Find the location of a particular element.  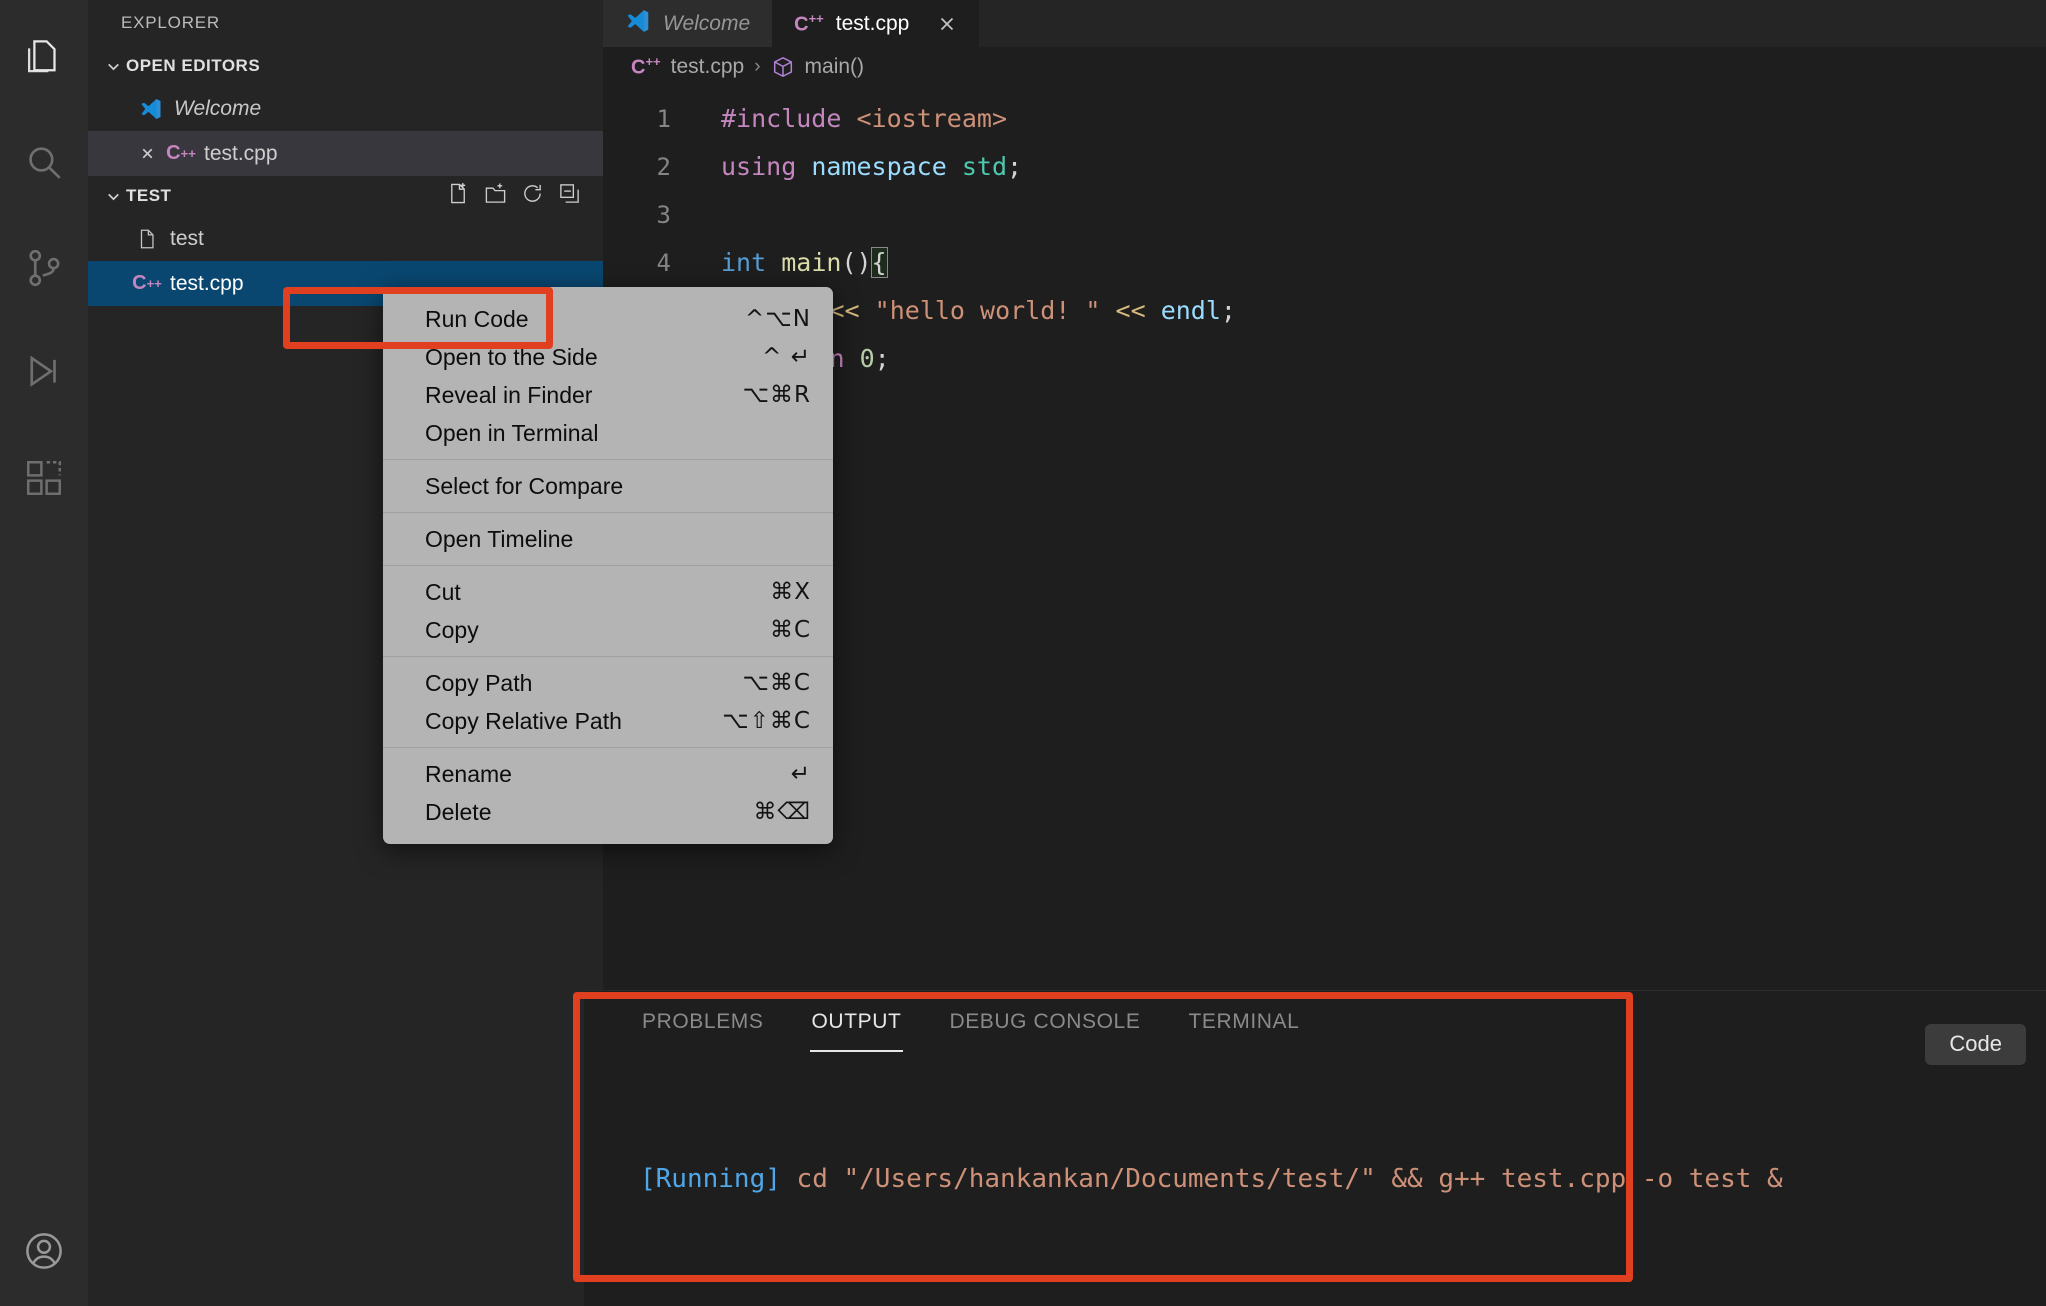

tab-label: Welcome is located at coordinates (707, 23).